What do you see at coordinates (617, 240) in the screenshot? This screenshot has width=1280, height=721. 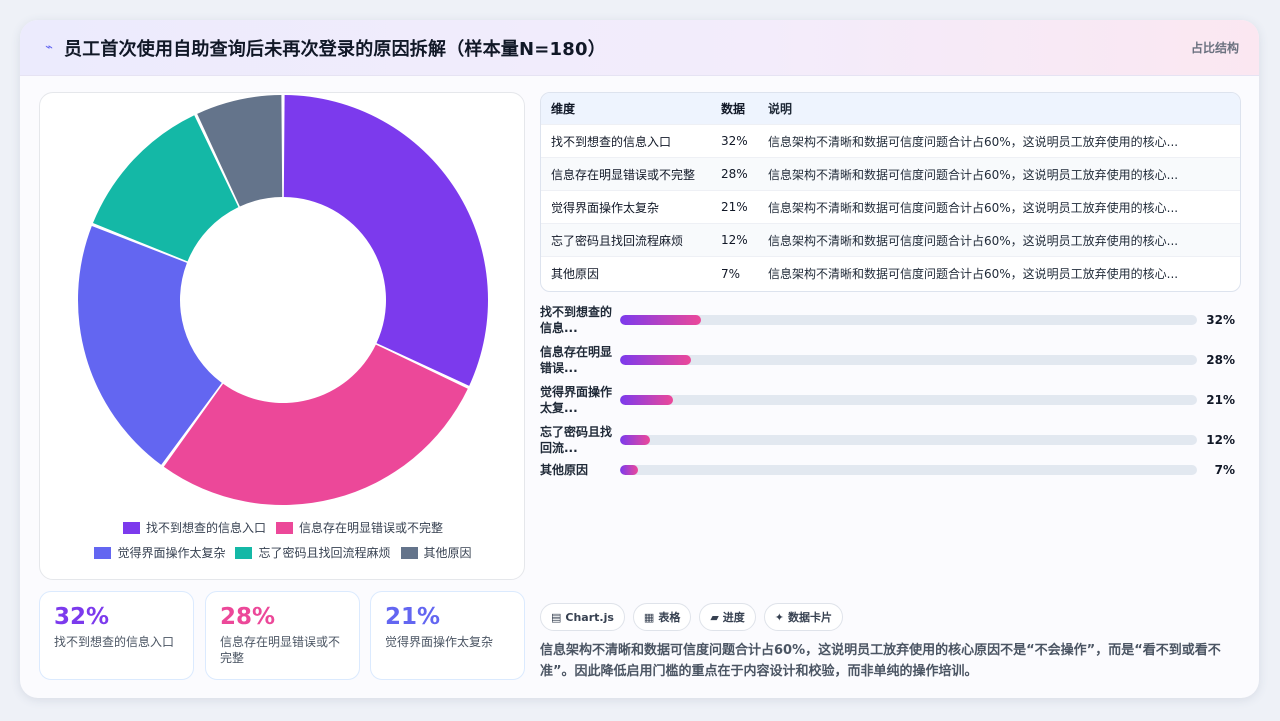 I see `table-cell: 忘了密码且找回流程麻烦` at bounding box center [617, 240].